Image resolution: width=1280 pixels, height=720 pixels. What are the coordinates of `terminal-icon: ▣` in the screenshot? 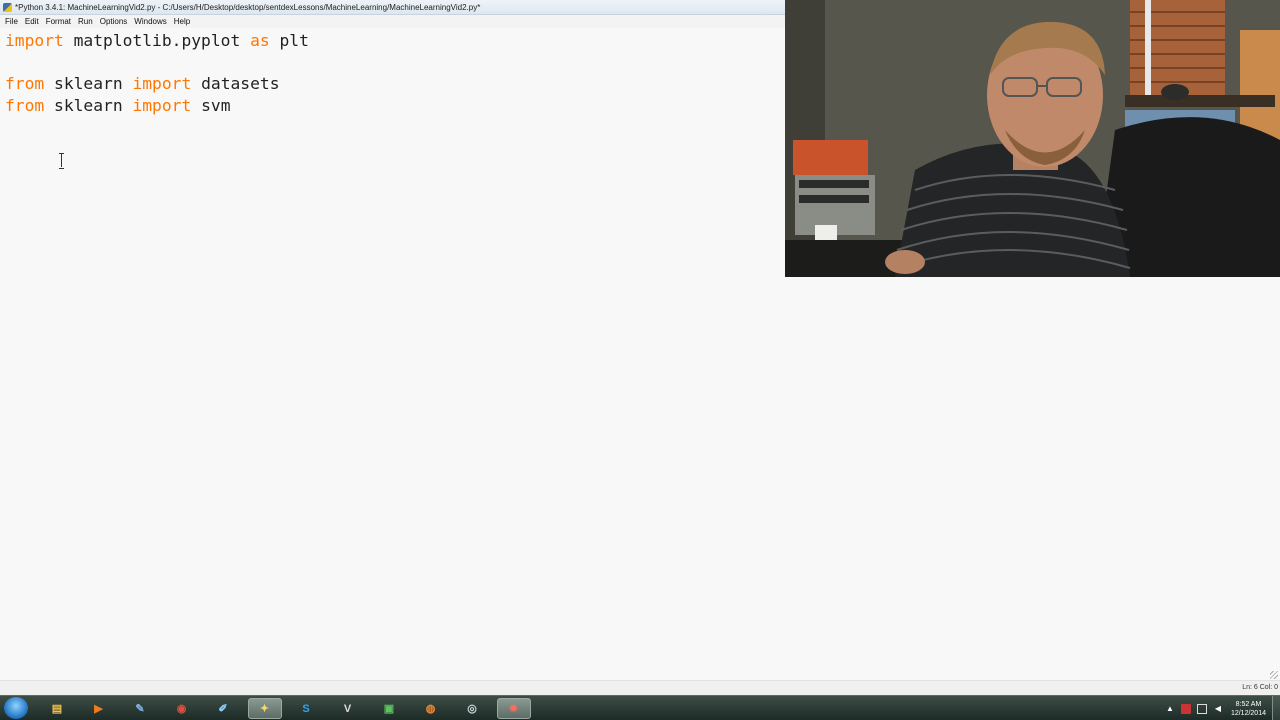 It's located at (389, 709).